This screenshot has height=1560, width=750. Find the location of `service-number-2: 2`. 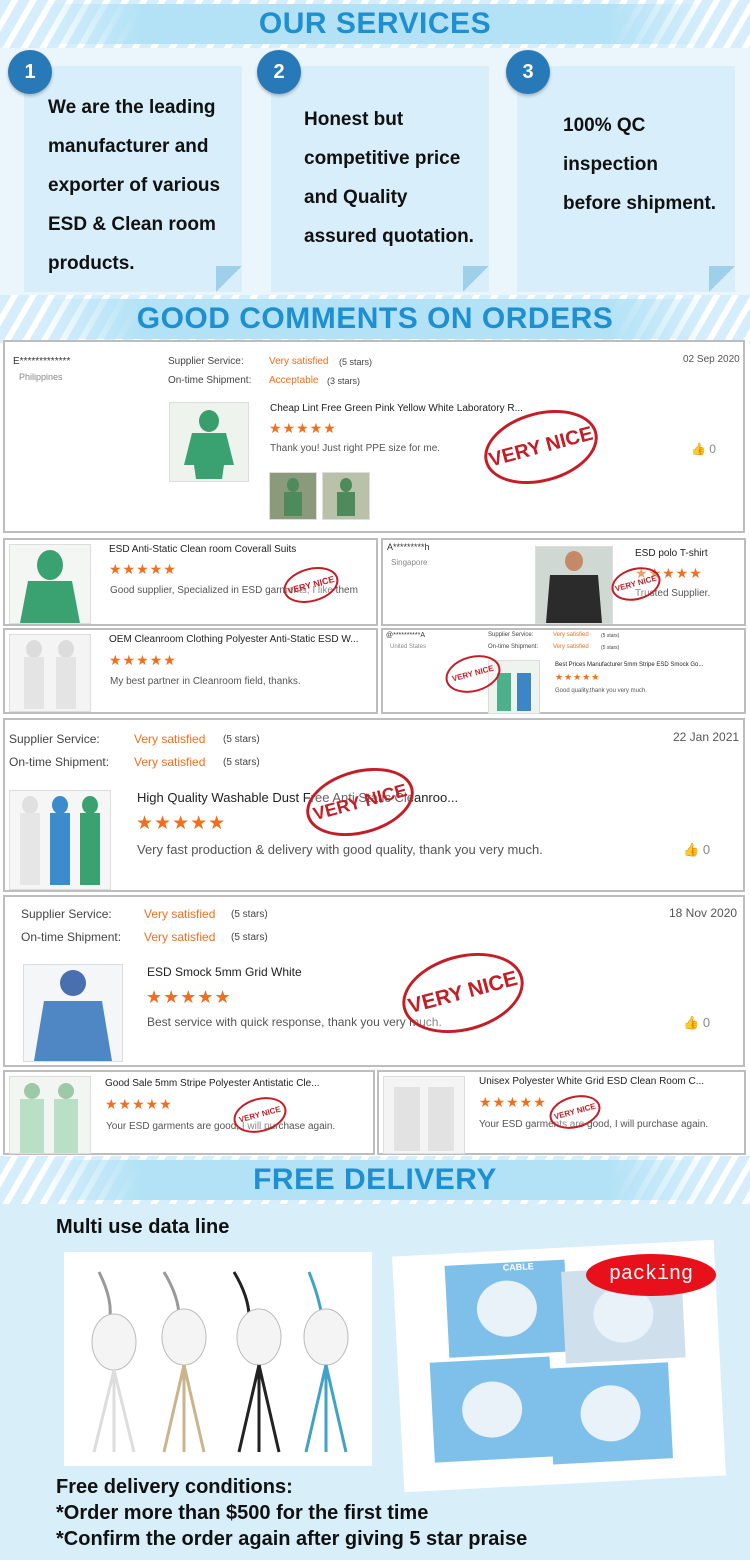

service-number-2: 2 is located at coordinates (279, 72).